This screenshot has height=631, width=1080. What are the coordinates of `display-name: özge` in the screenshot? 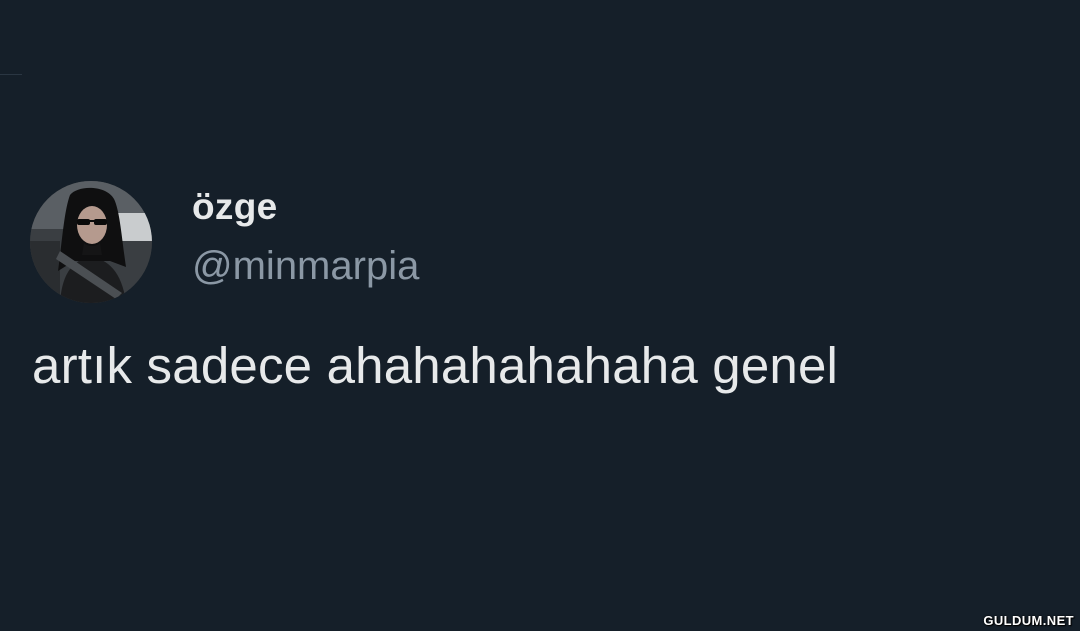 It's located at (234, 207).